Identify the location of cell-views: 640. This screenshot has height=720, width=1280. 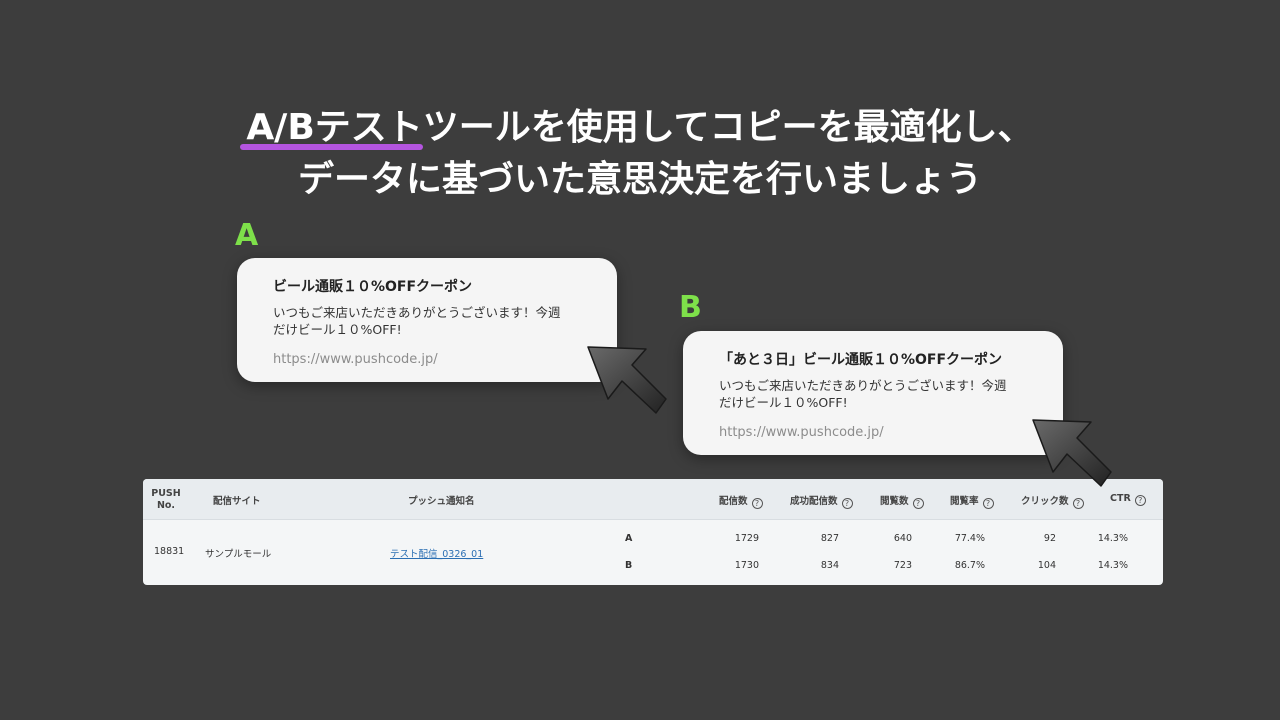
(902, 538).